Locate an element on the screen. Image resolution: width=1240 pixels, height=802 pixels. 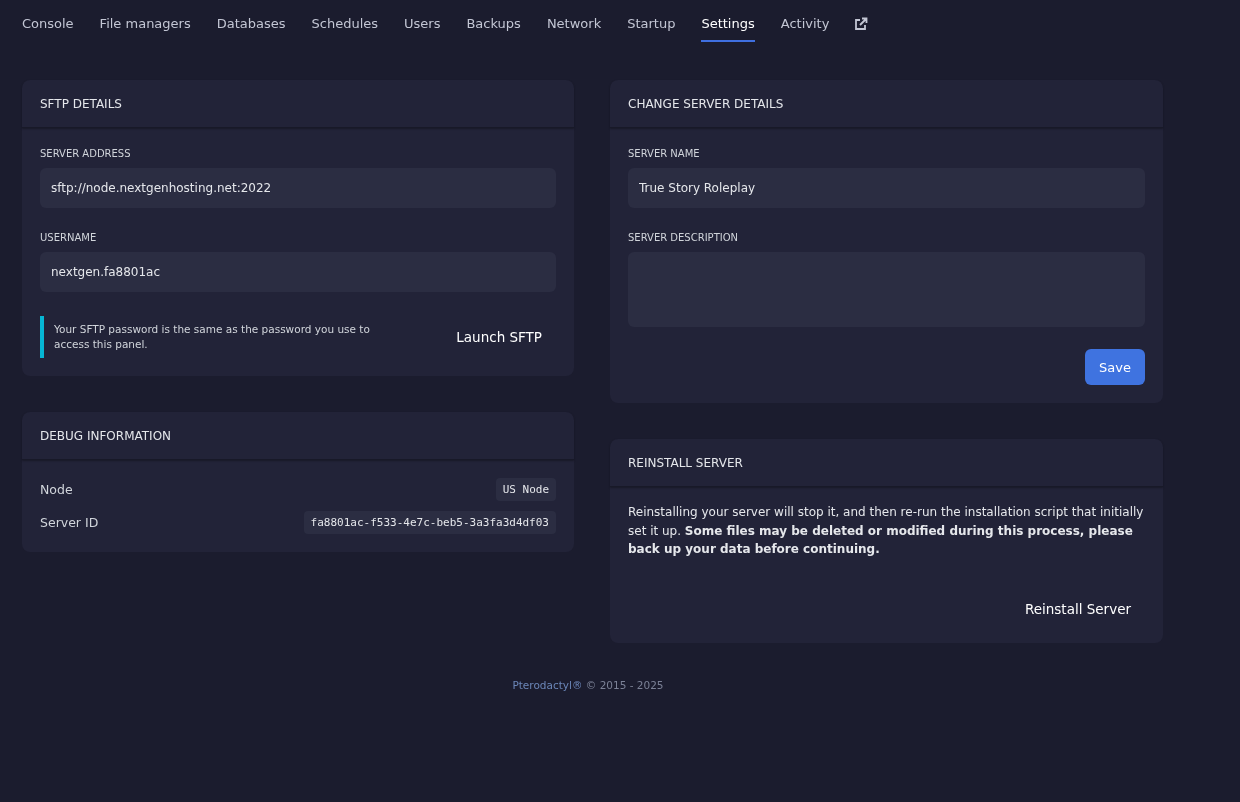
field-label: SERVER DESCRIPTION is located at coordinates (684, 237).